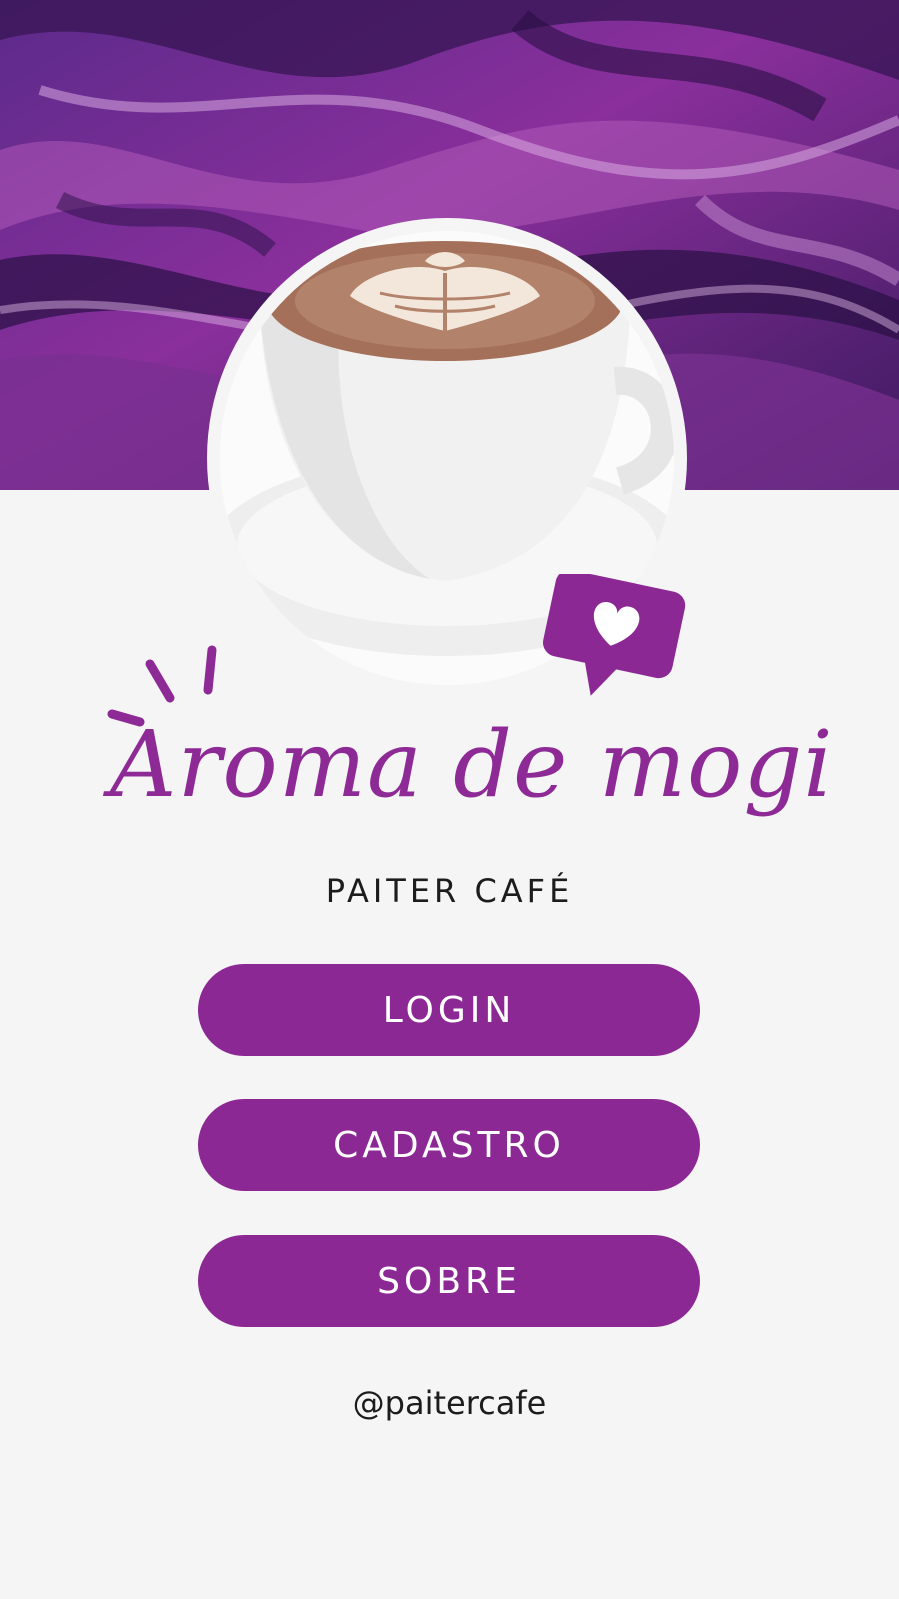  What do you see at coordinates (449, 1010) in the screenshot?
I see `login-button: LOGIN` at bounding box center [449, 1010].